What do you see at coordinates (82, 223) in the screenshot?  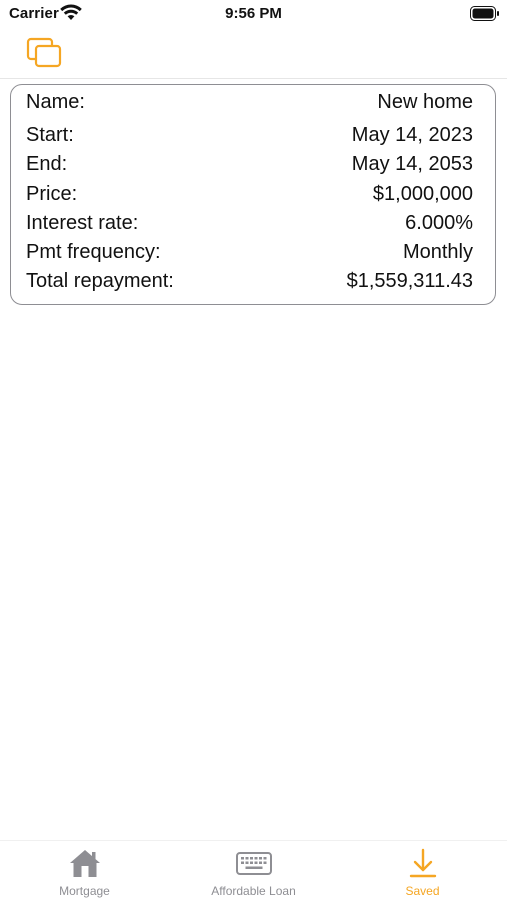 I see `interest-rate-label: Interest rate:` at bounding box center [82, 223].